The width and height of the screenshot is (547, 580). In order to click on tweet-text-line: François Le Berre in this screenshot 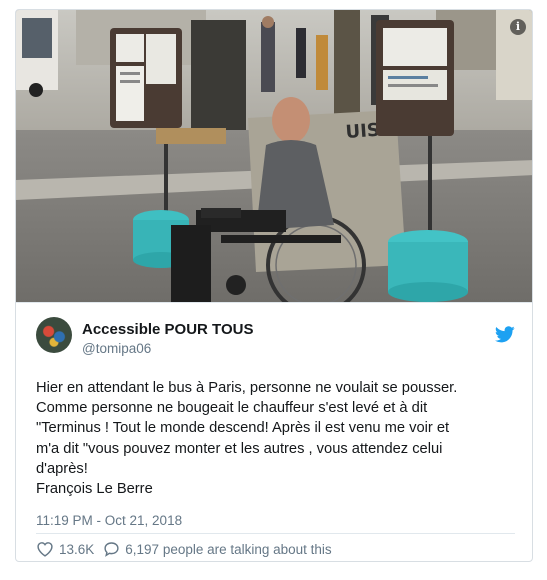, I will do `click(94, 489)`.